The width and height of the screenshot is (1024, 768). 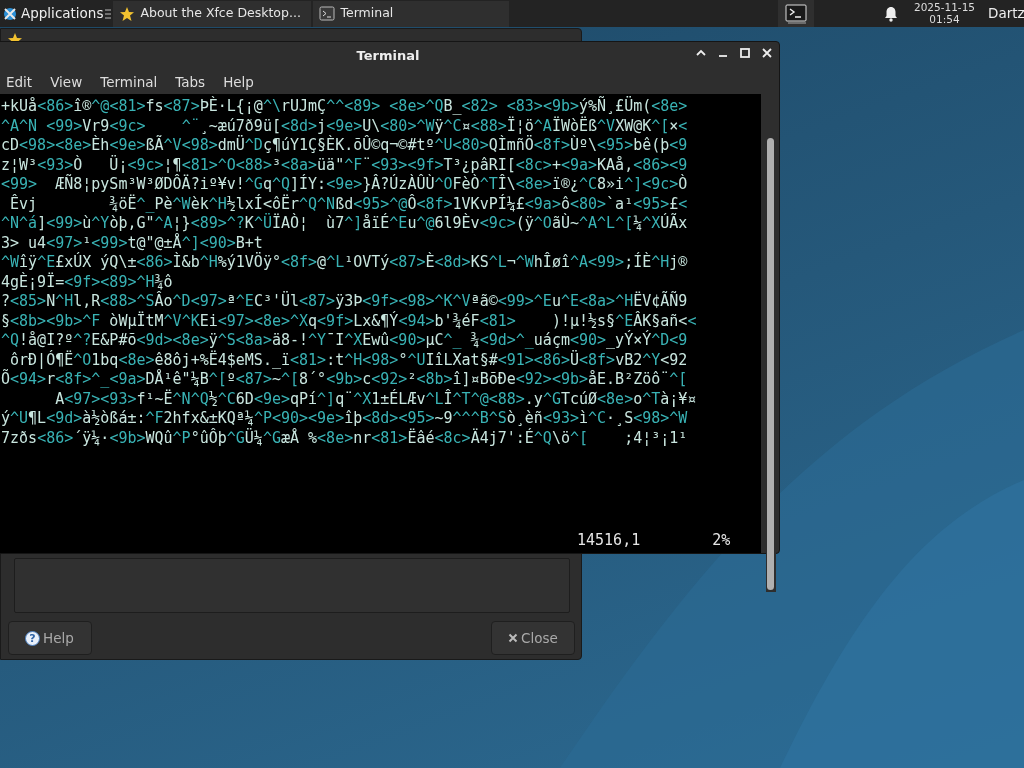 What do you see at coordinates (344, 340) in the screenshot?
I see `terminal-line: ^Q!å@I?º^?E&P#õ<9d><8e>ÿ^S<8a>ä8-!^Y¯I^XEwû<90>µC^_ ¾<9d>^_uáçm<90>_yÝ×Ý^D<9` at bounding box center [344, 340].